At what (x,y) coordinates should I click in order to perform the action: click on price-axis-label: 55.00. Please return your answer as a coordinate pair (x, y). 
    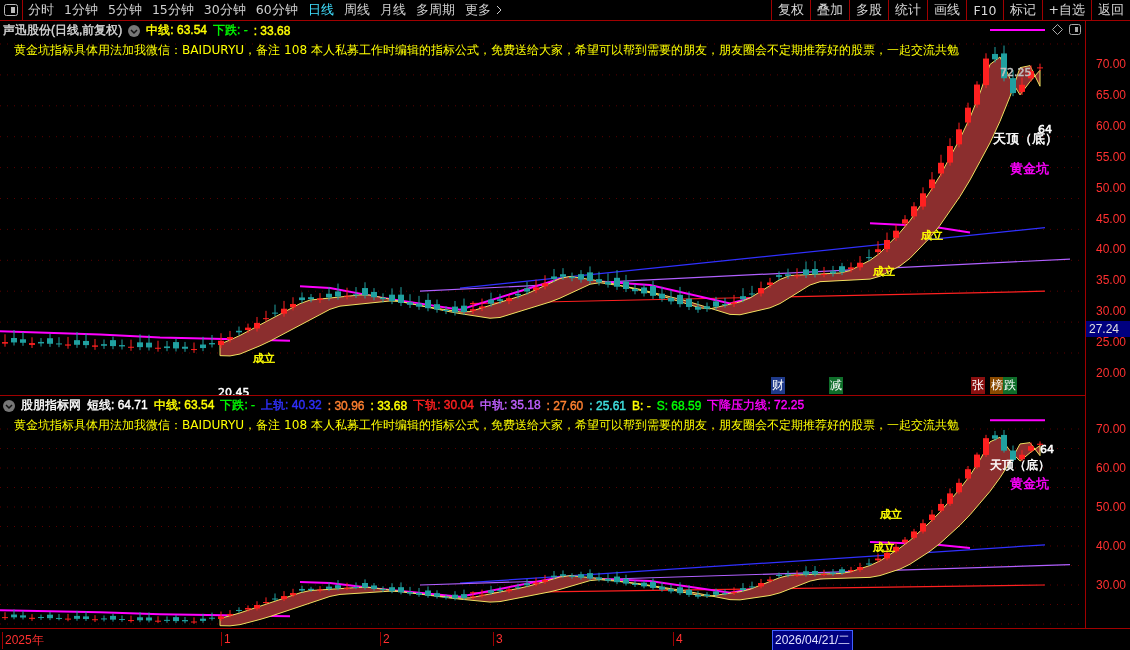
    Looking at the image, I should click on (1110, 156).